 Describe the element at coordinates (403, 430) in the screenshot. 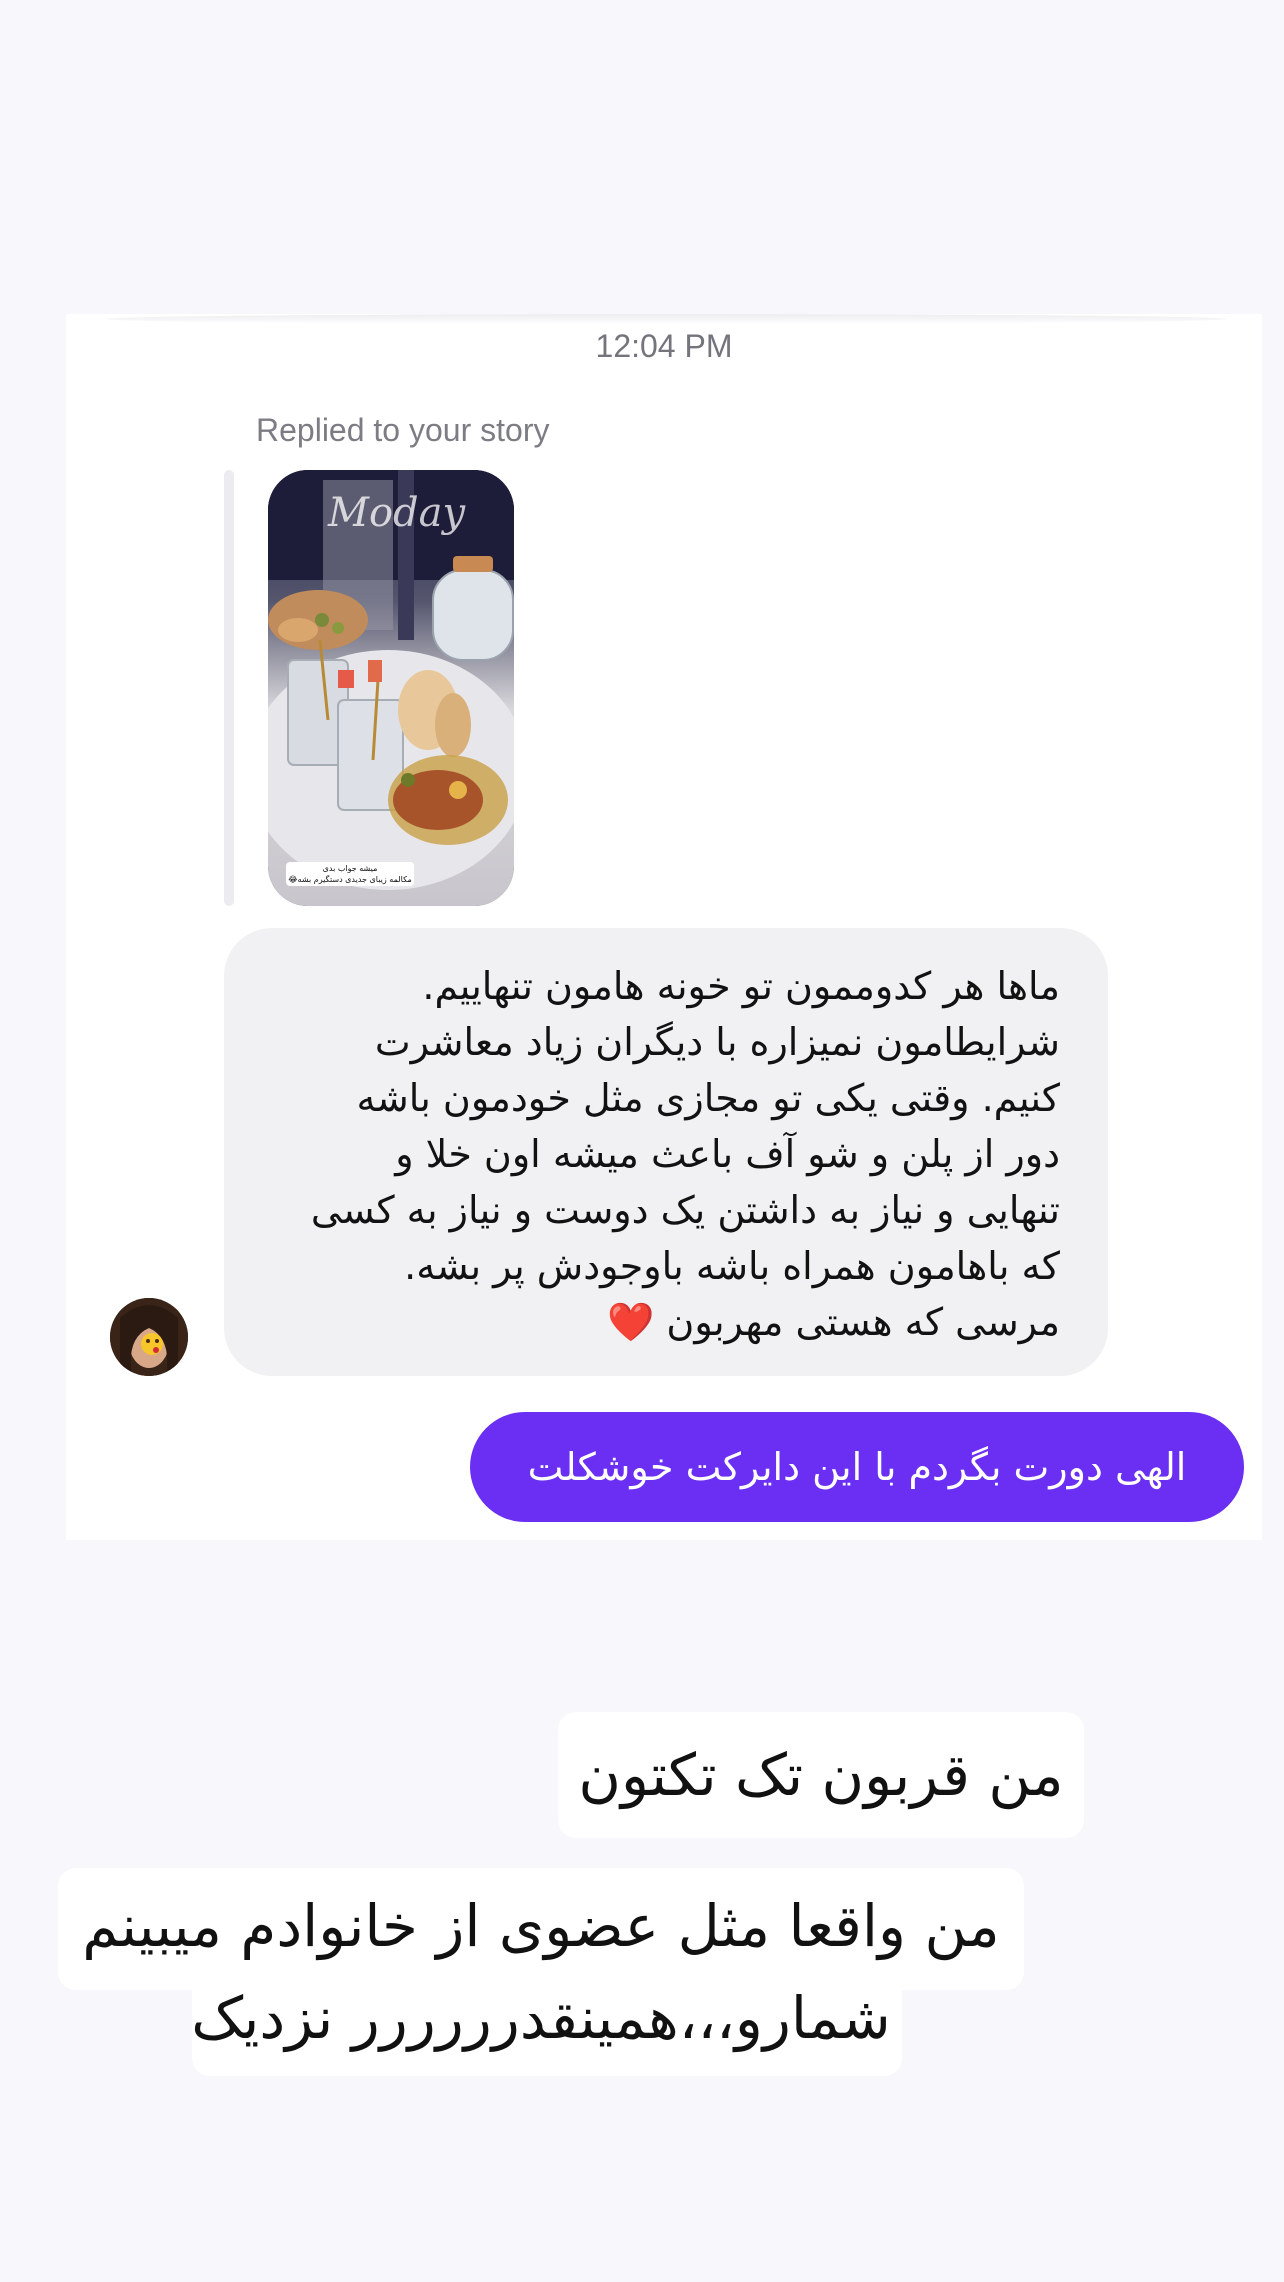

I see `story-reply-label: Replied to your story` at that location.